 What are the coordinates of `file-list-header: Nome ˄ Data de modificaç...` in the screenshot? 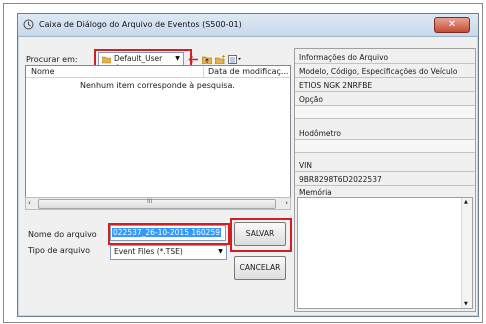 It's located at (158, 71).